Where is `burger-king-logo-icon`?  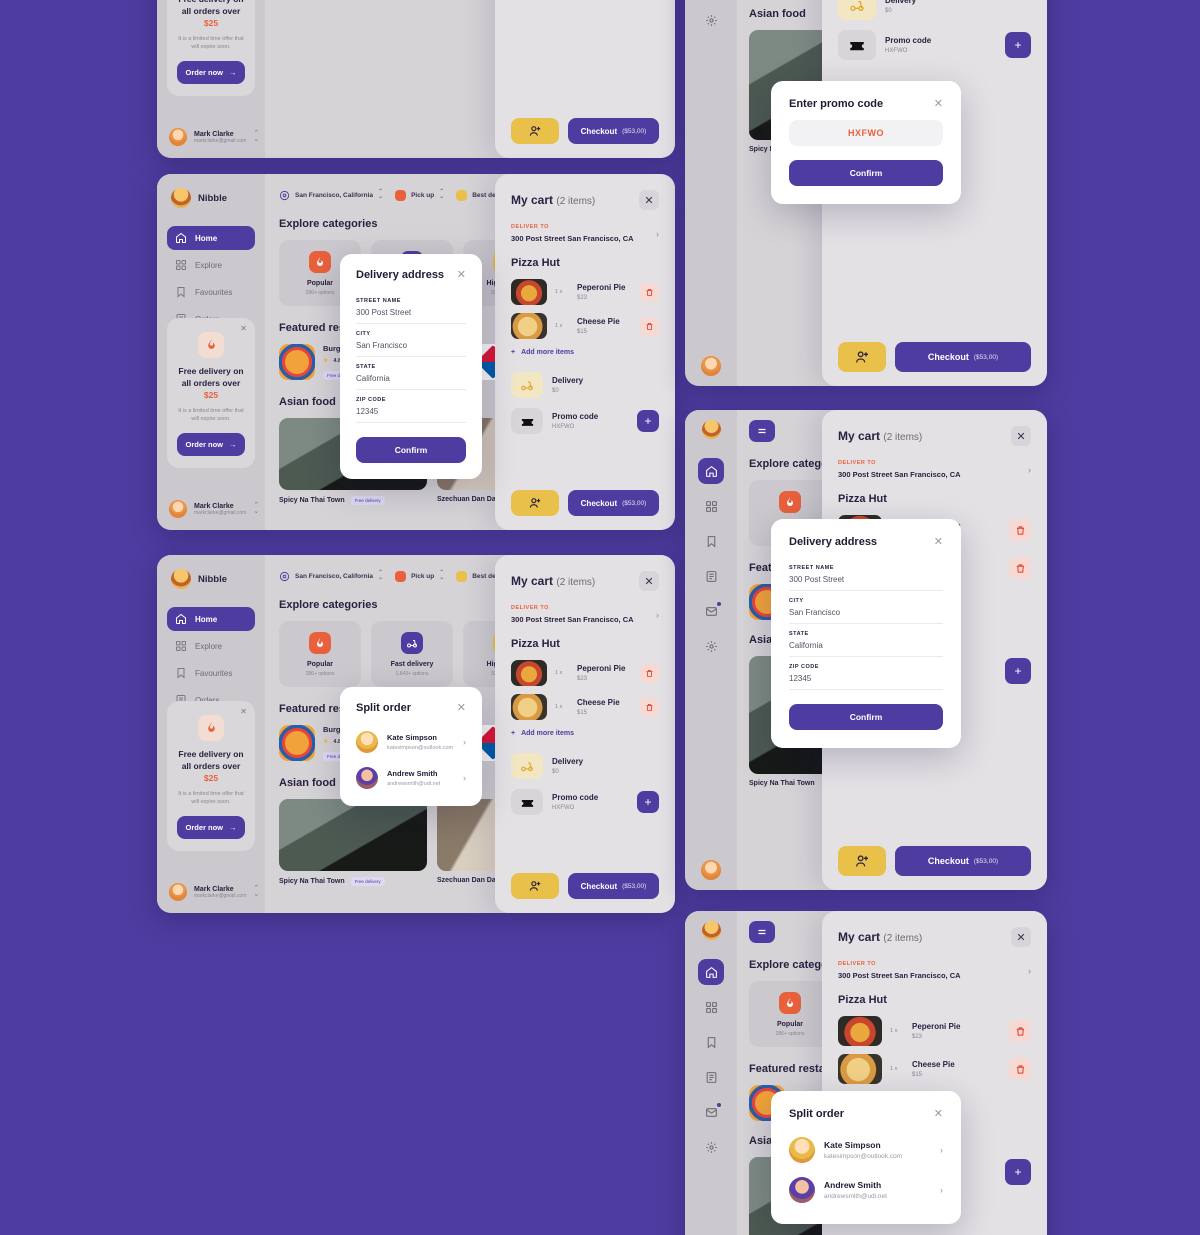 burger-king-logo-icon is located at coordinates (297, 743).